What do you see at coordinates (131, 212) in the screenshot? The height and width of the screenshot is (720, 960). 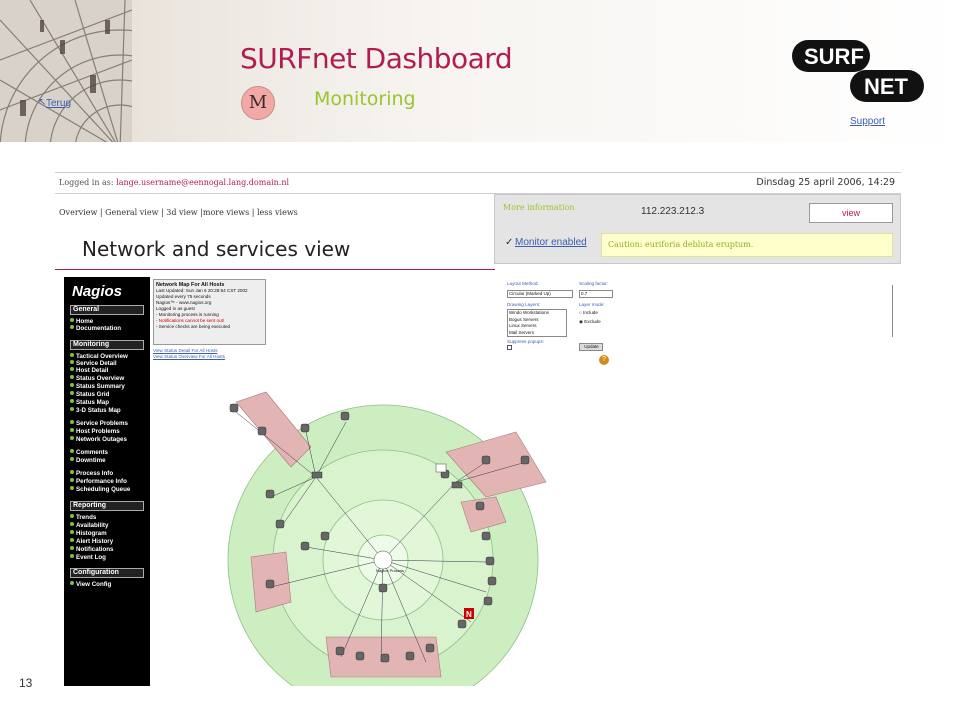 I see `view-nav-general: General view` at bounding box center [131, 212].